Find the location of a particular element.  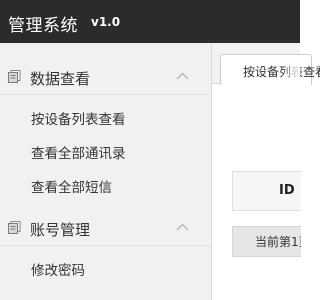

tab-fade is located at coordinates (291, 70).